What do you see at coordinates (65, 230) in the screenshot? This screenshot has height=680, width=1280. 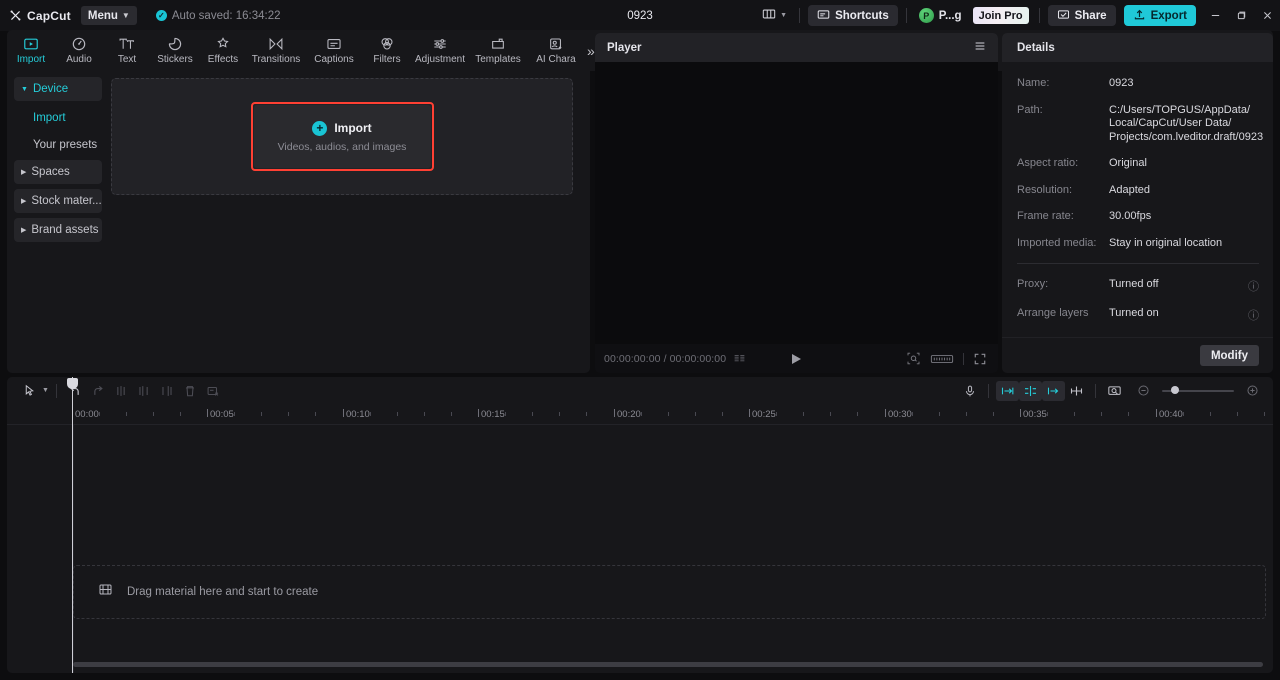 I see `sidebar-item-label: Brand assets` at bounding box center [65, 230].